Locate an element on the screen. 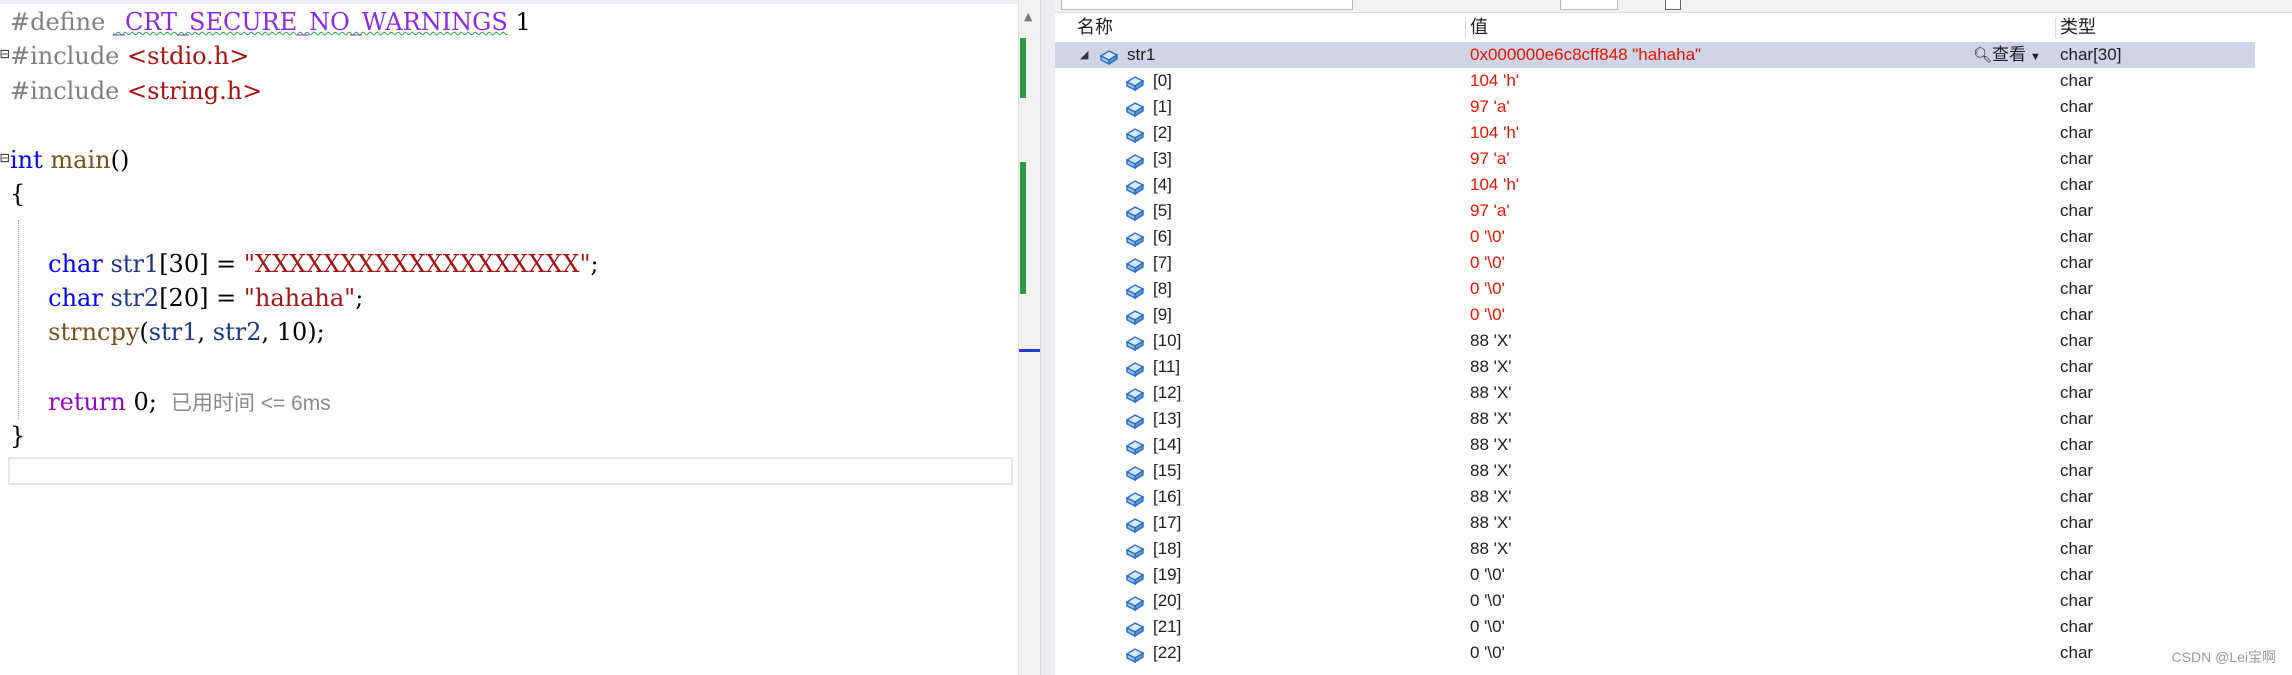 The image size is (2292, 675). column-header-name: 名称 is located at coordinates (1095, 27).